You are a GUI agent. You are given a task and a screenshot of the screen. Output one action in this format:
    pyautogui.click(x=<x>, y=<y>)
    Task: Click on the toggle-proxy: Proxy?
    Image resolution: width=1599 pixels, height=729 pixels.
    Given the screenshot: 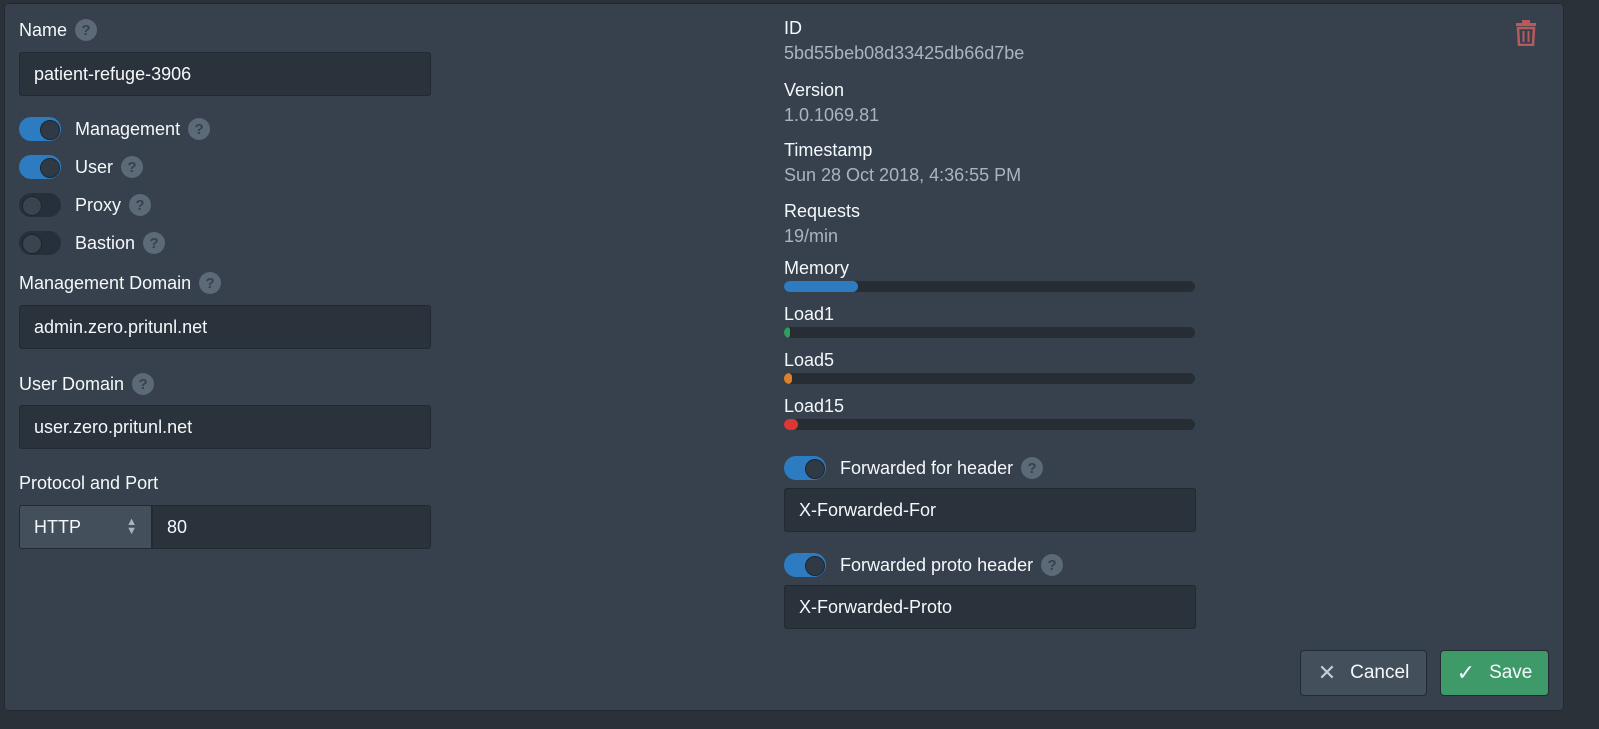 What is the action you would take?
    pyautogui.click(x=114, y=205)
    